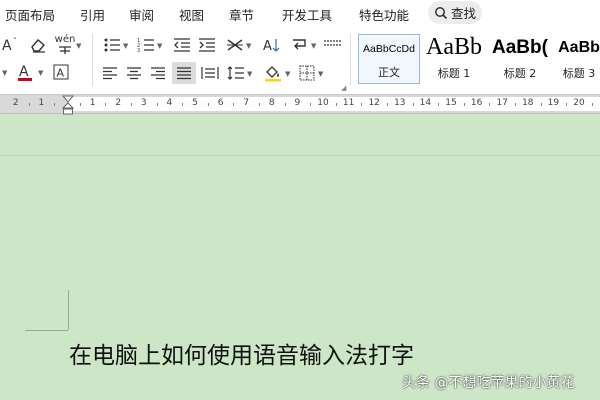 This screenshot has width=600, height=400. Describe the element at coordinates (520, 47) in the screenshot. I see `style-sample: AaBb(` at that location.